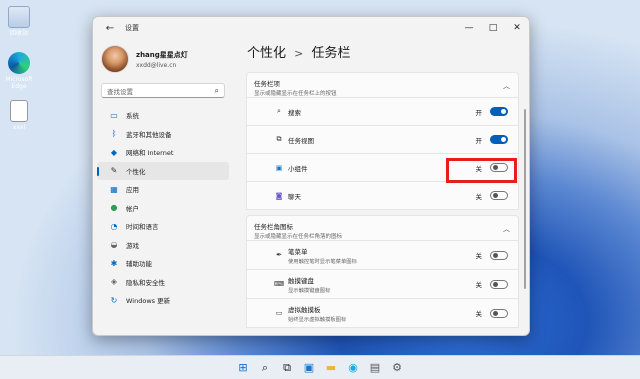  Describe the element at coordinates (163, 115) in the screenshot. I see `sidebar-item-system: ▭ 系统` at that location.